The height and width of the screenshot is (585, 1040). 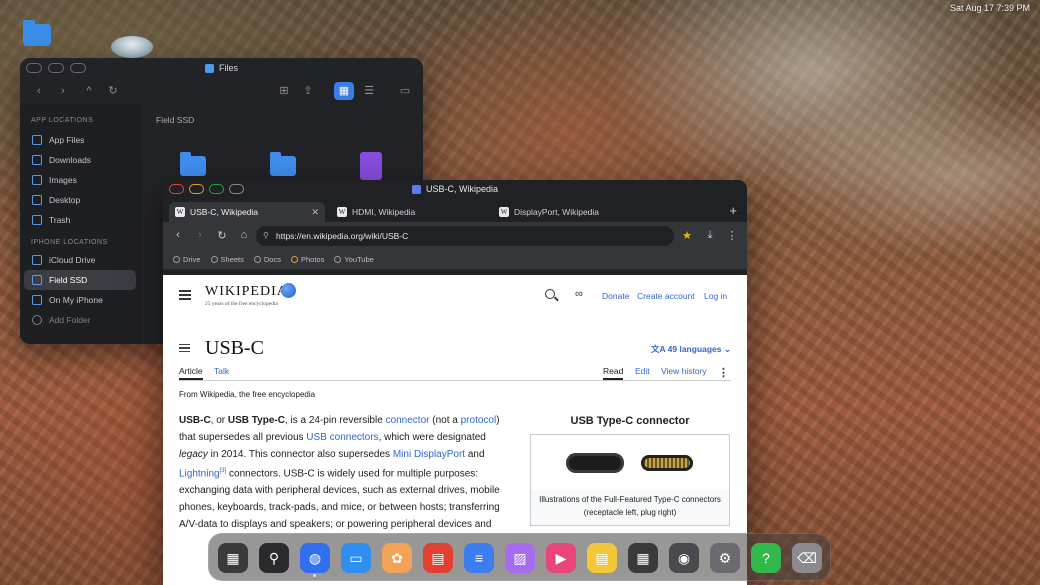 What do you see at coordinates (274, 558) in the screenshot?
I see `finder-search-app-icon: ⚲` at bounding box center [274, 558].